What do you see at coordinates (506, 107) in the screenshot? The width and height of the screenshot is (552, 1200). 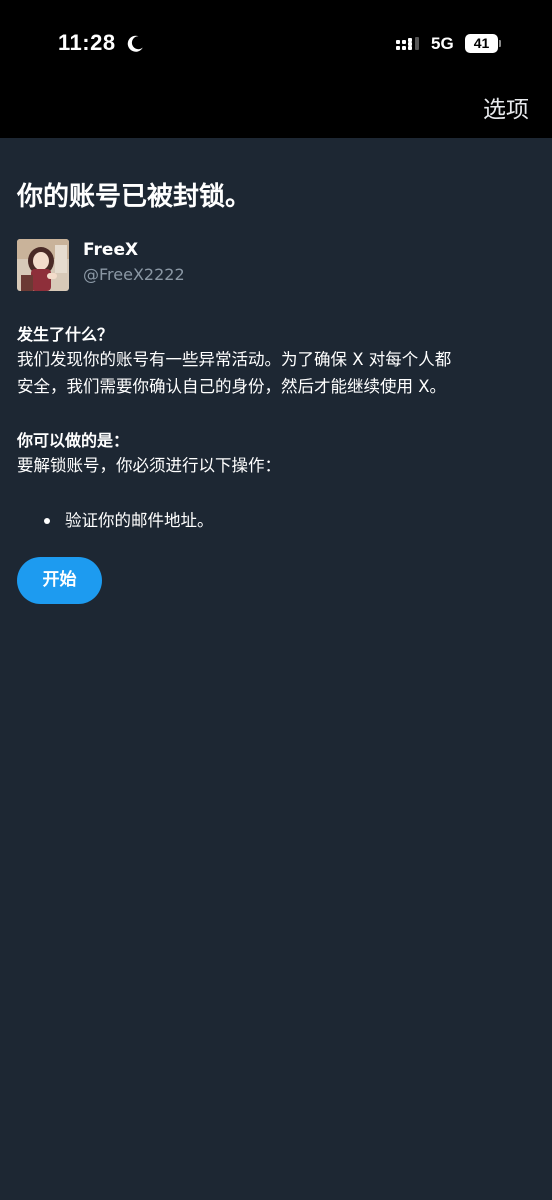 I see `options-button: 选项` at bounding box center [506, 107].